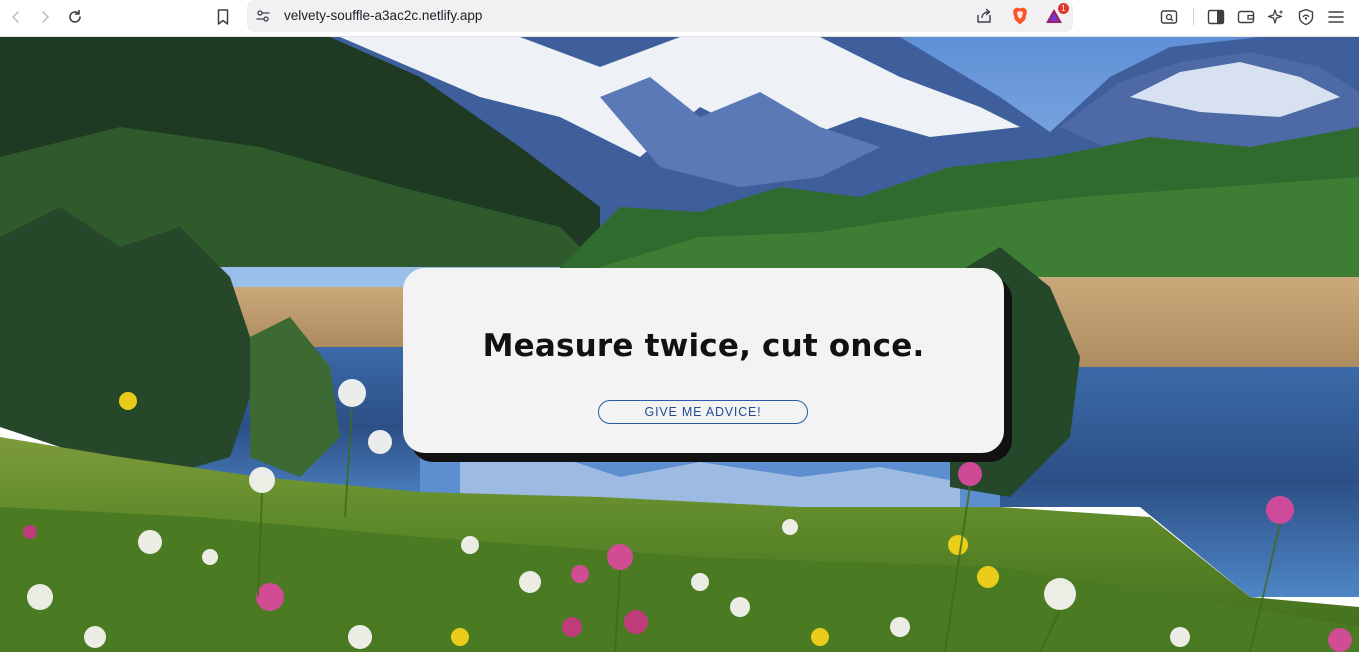 The image size is (1359, 652). I want to click on brave-rewards-icon: 1, so click(1055, 15).